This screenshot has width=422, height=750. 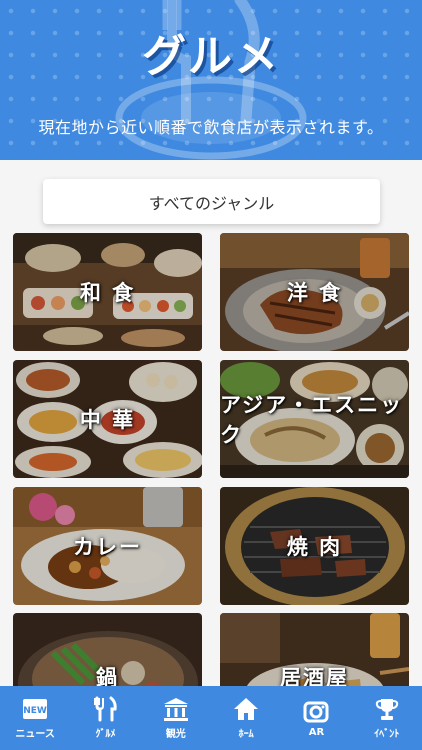 I want to click on tab-ar: AR, so click(x=316, y=718).